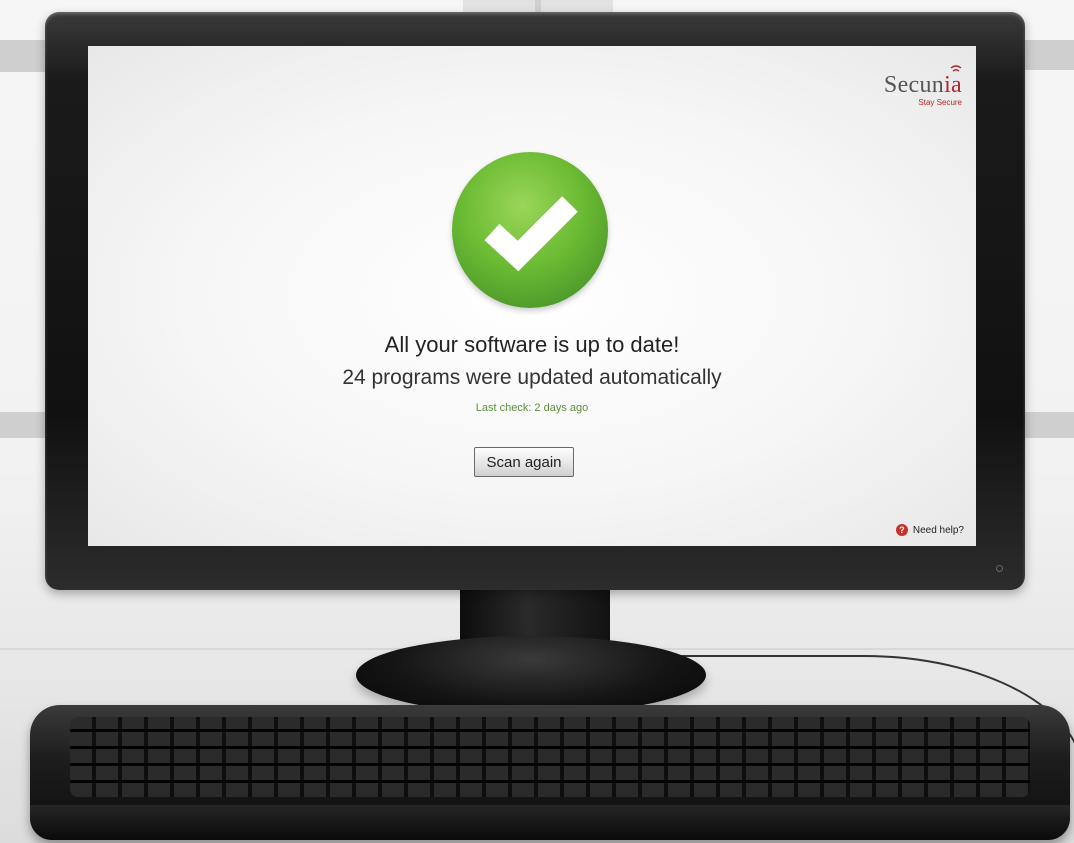 Image resolution: width=1074 pixels, height=843 pixels. I want to click on brand-logo: Secunia Stay Secure, so click(922, 86).